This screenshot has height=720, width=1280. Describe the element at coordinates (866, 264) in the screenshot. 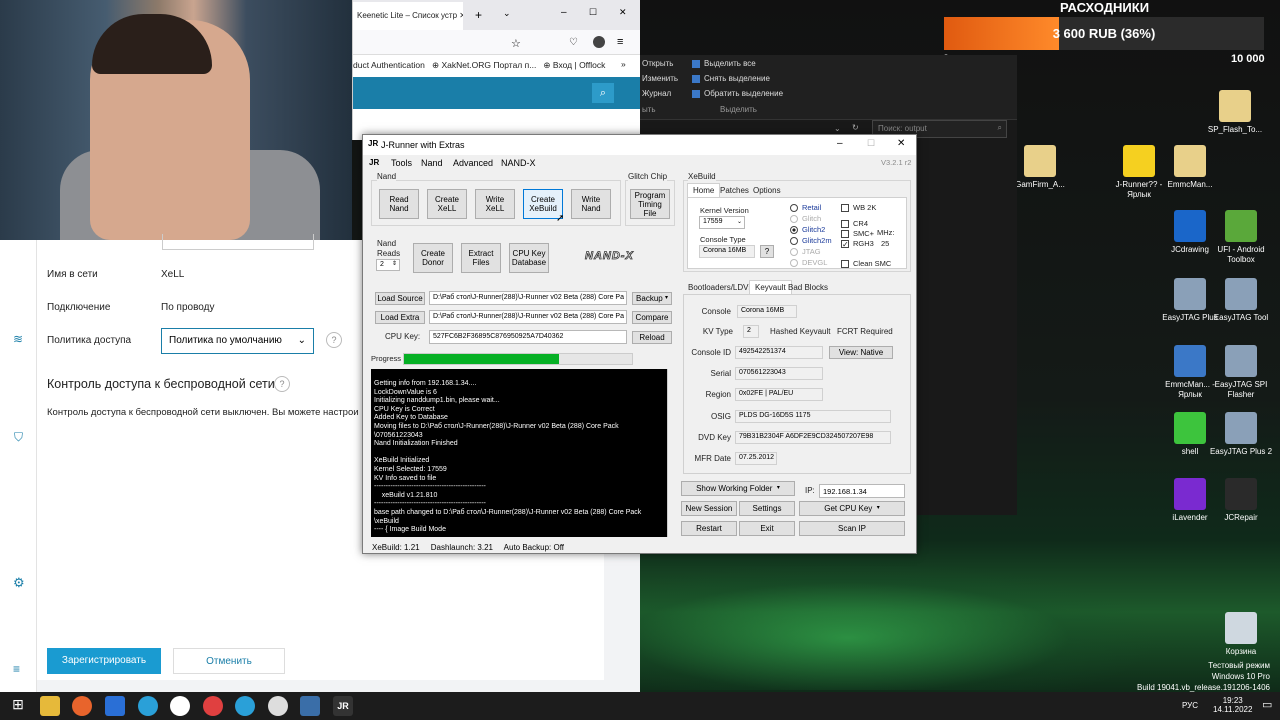

I see `xebuild-checkbox: Clean SMC` at that location.